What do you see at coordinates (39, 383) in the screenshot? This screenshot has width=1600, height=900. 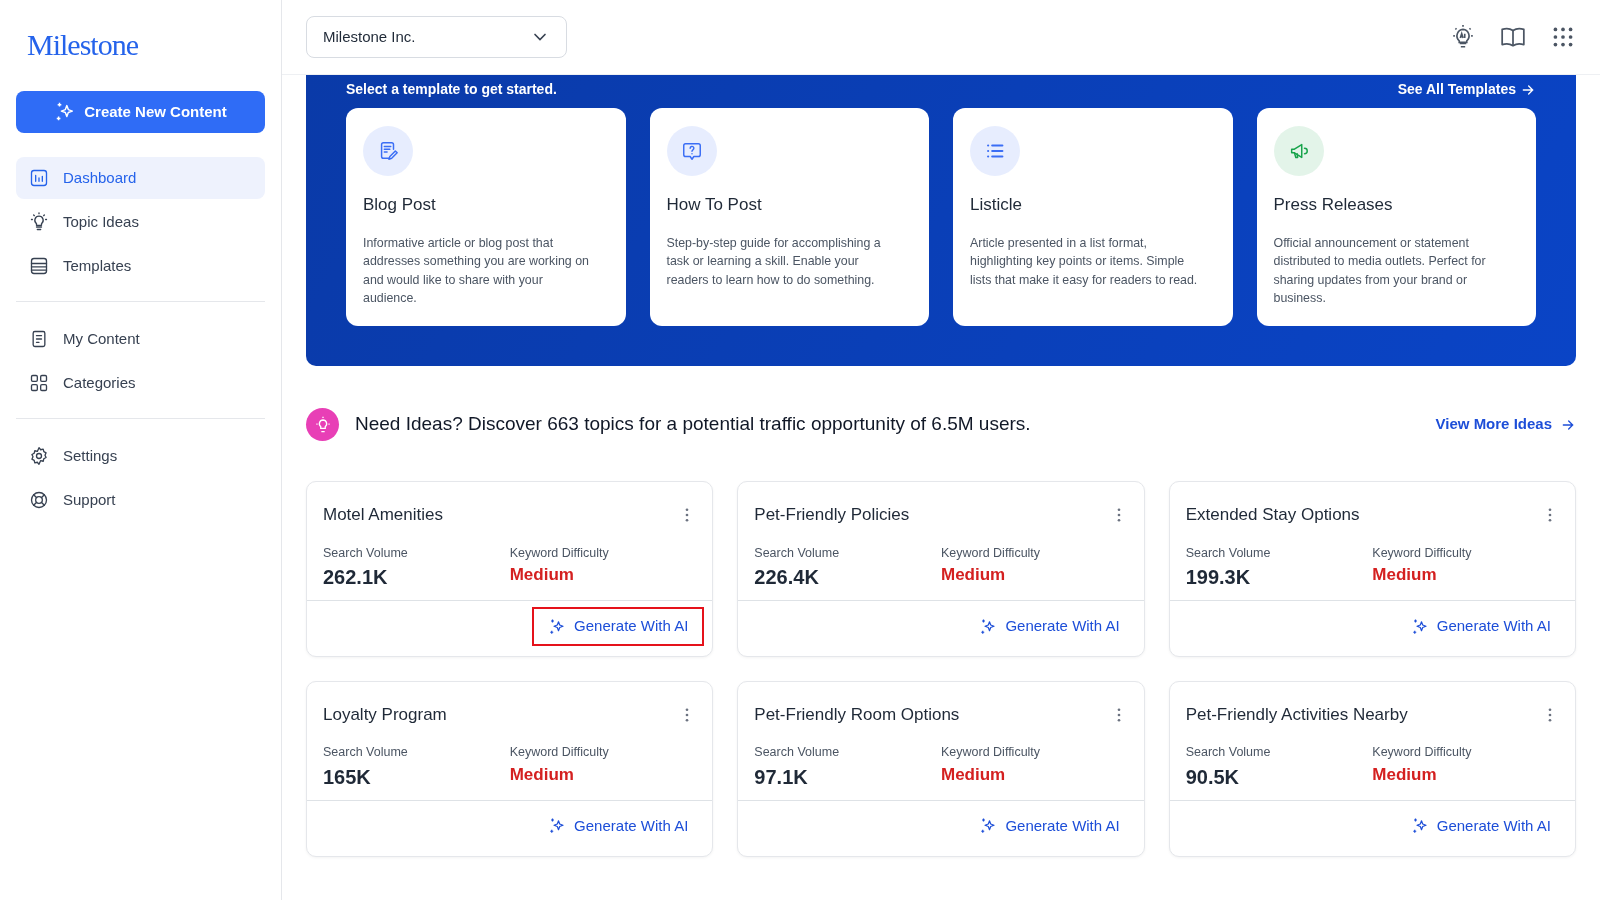 I see `grid-icon` at bounding box center [39, 383].